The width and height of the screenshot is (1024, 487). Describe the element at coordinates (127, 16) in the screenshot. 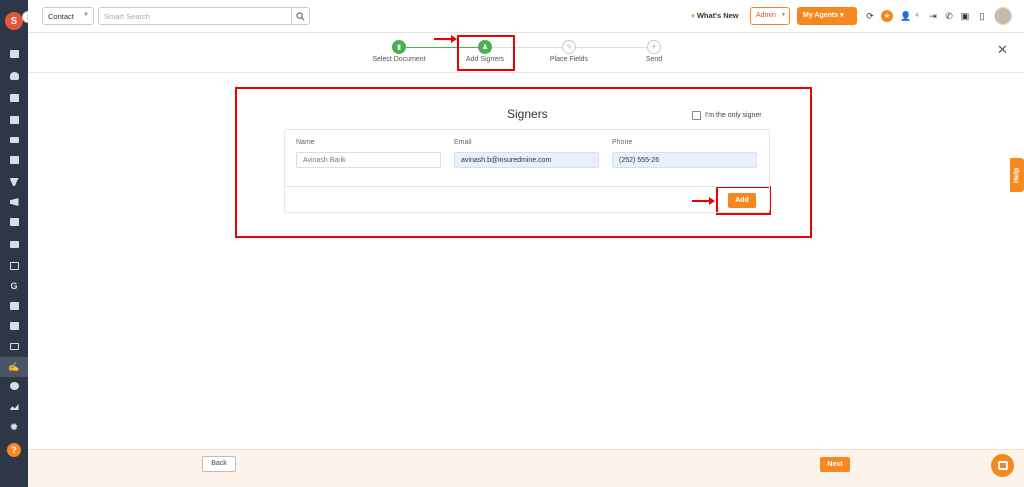

I see `search-placeholder: Smart Search` at that location.